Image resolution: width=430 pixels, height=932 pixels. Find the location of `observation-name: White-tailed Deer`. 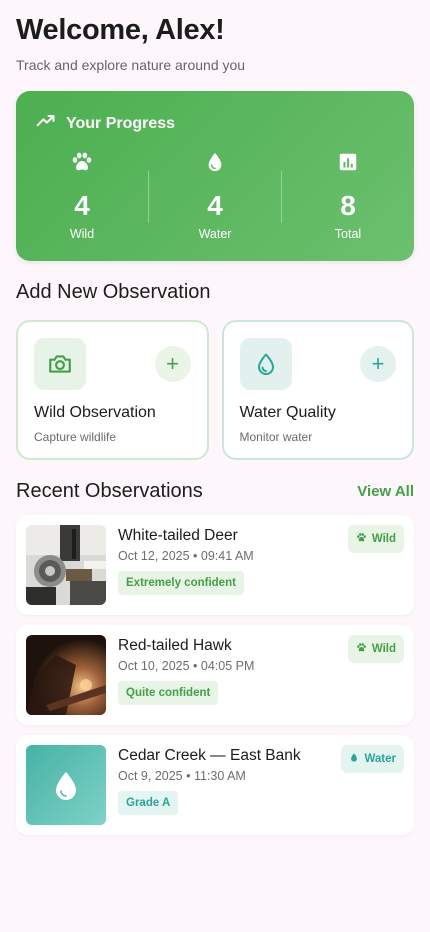

observation-name: White-tailed Deer is located at coordinates (178, 535).